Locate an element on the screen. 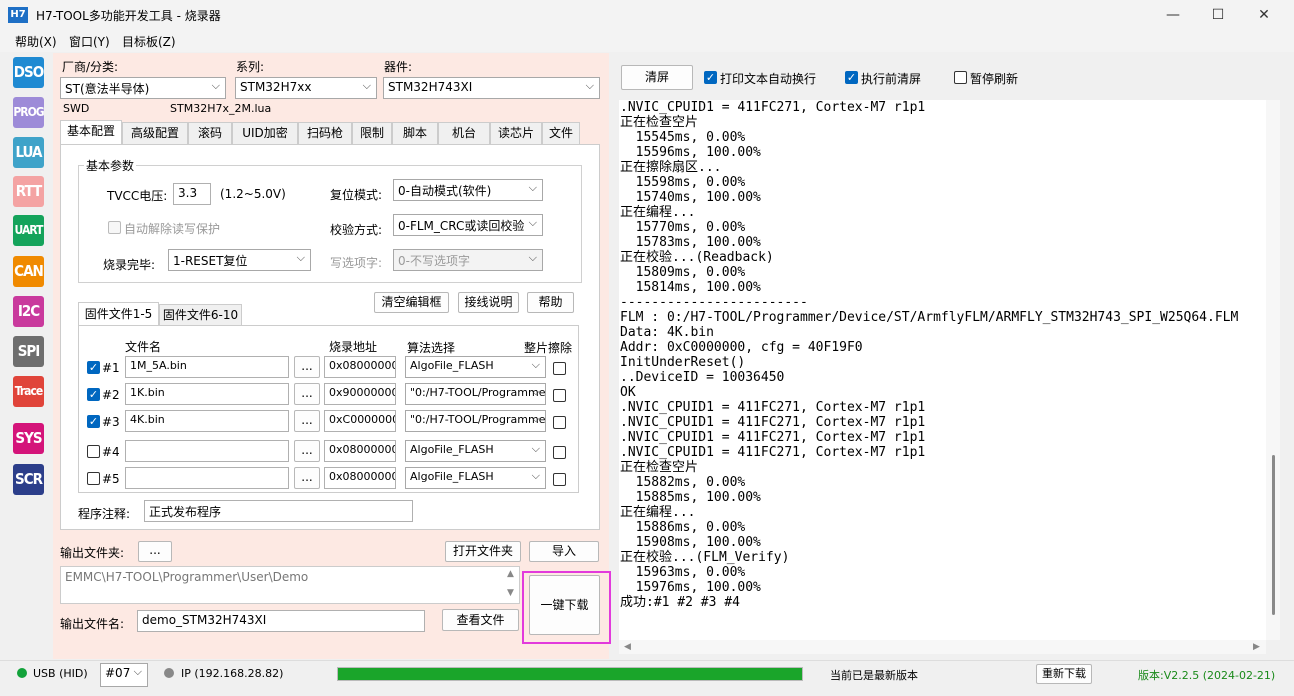  log-hscrollbar is located at coordinates (942, 647).